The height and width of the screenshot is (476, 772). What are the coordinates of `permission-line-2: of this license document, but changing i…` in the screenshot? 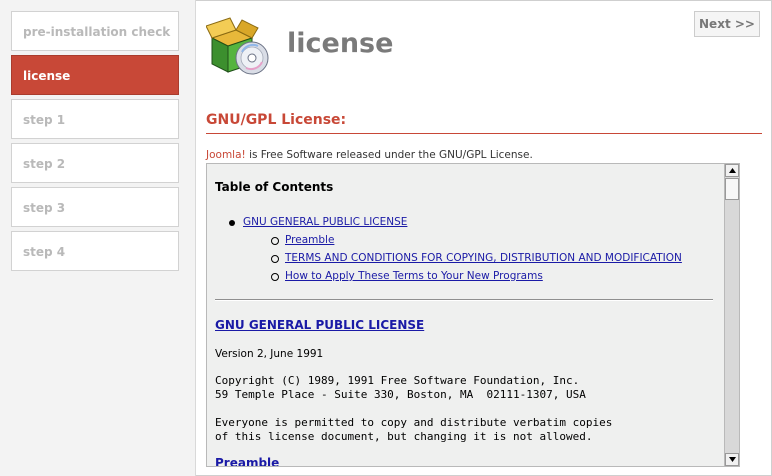 It's located at (404, 436).